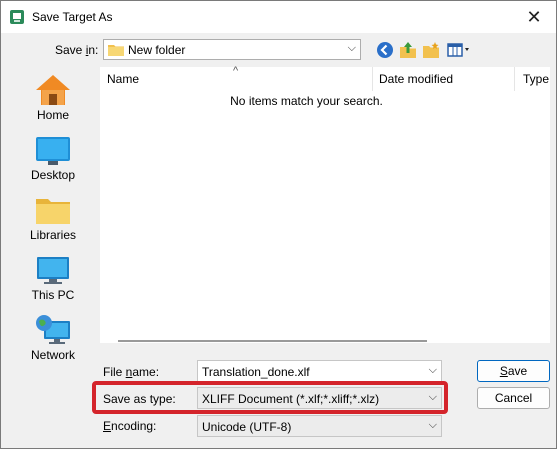 Image resolution: width=557 pixels, height=449 pixels. What do you see at coordinates (460, 50) in the screenshot?
I see `view-menu-icon` at bounding box center [460, 50].